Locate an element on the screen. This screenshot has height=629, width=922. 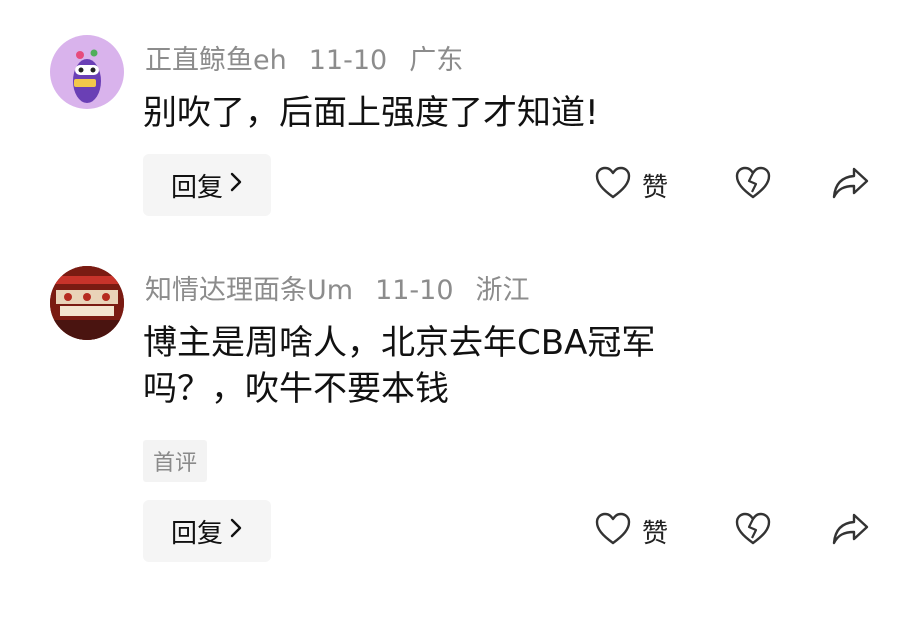
comment-text: 别吹了，后面上强度了才知道! is located at coordinates (371, 113).